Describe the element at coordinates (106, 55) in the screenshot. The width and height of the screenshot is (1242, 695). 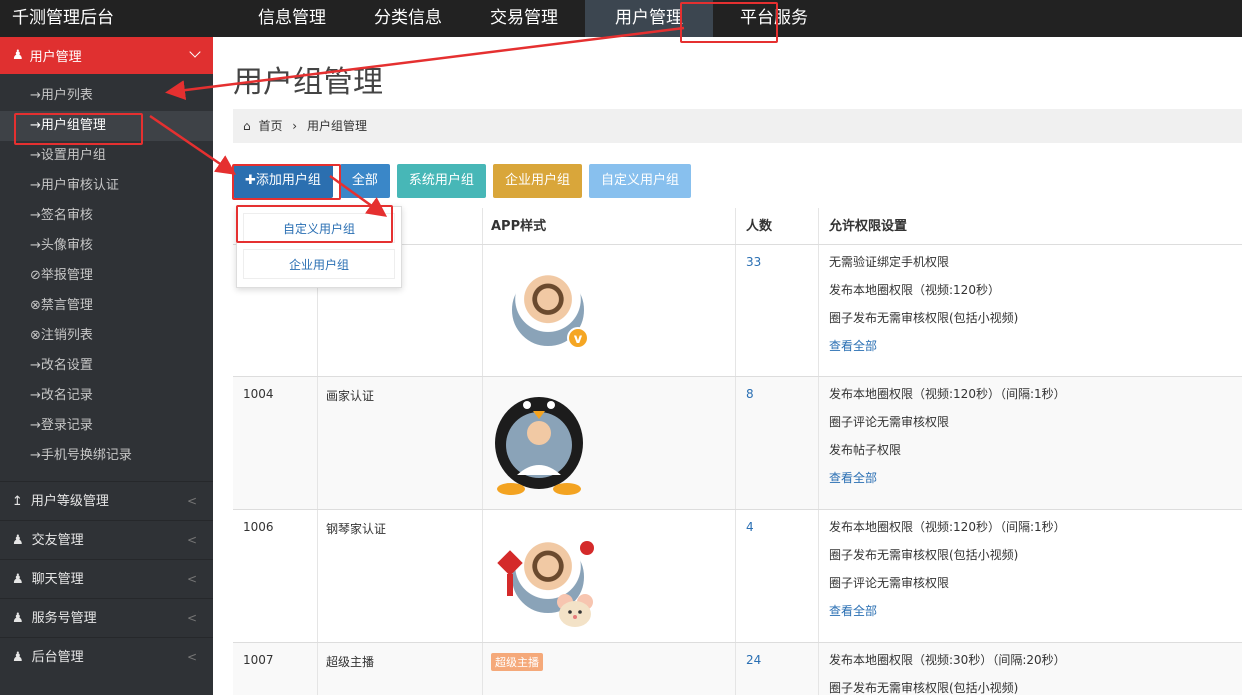
I see `sidebar-head-user-management: ♟ 用户管理` at that location.